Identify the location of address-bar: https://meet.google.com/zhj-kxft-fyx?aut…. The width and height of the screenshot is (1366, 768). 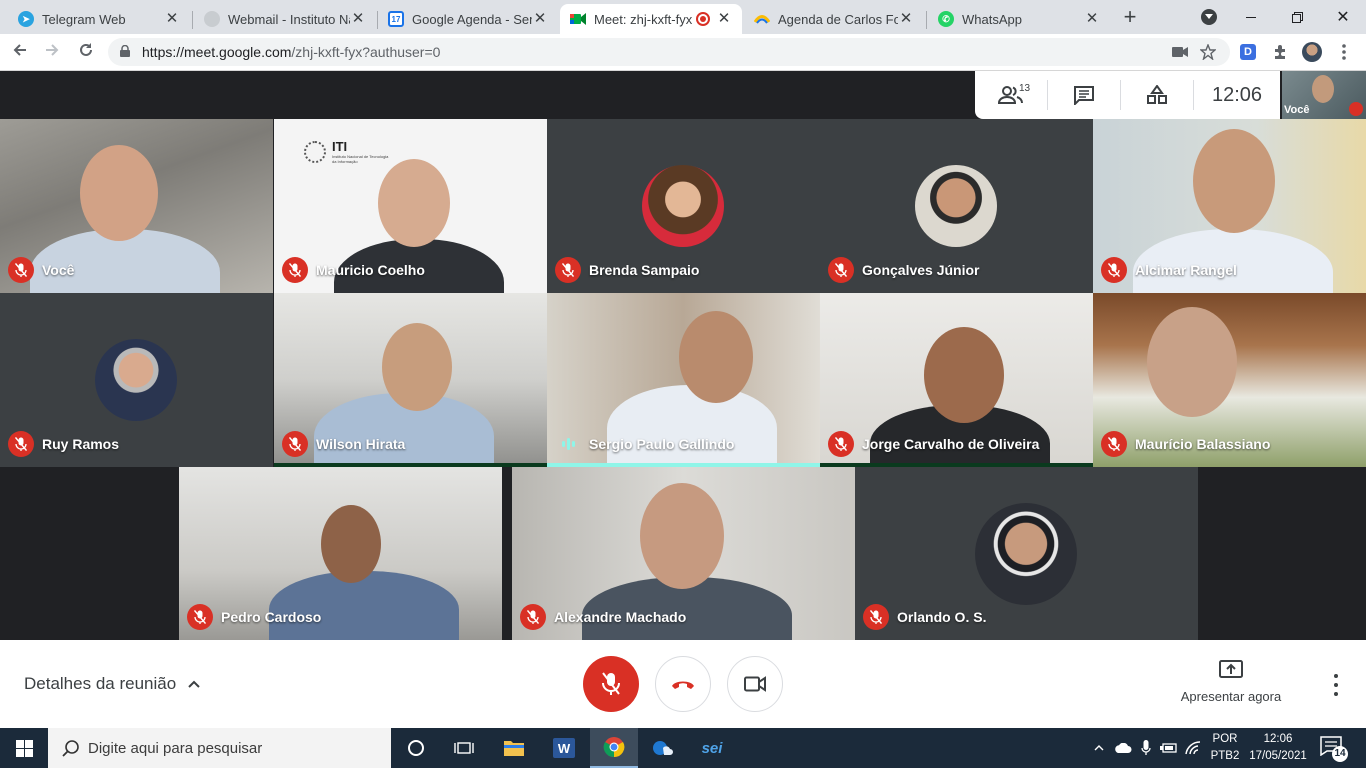
(669, 52).